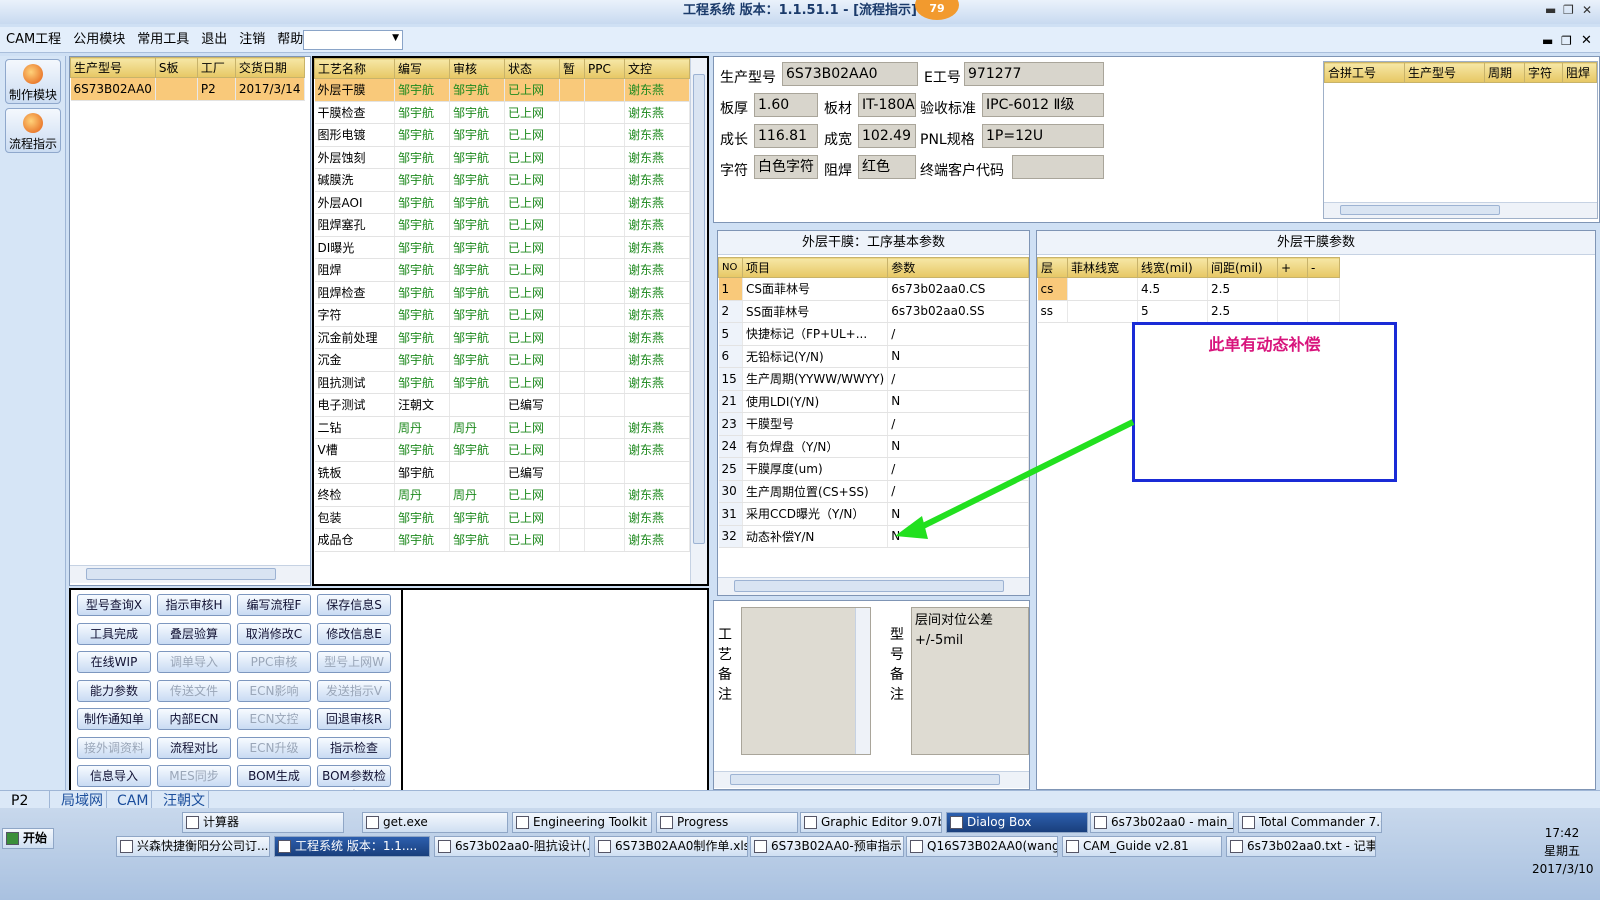 The height and width of the screenshot is (900, 1600). Describe the element at coordinates (28, 838) in the screenshot. I see `start-button: 开始` at that location.